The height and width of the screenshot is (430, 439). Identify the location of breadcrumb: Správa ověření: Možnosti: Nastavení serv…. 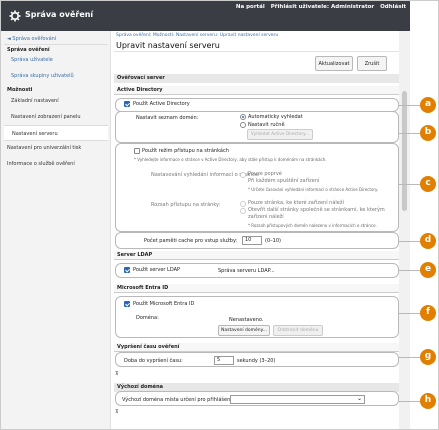
(197, 35).